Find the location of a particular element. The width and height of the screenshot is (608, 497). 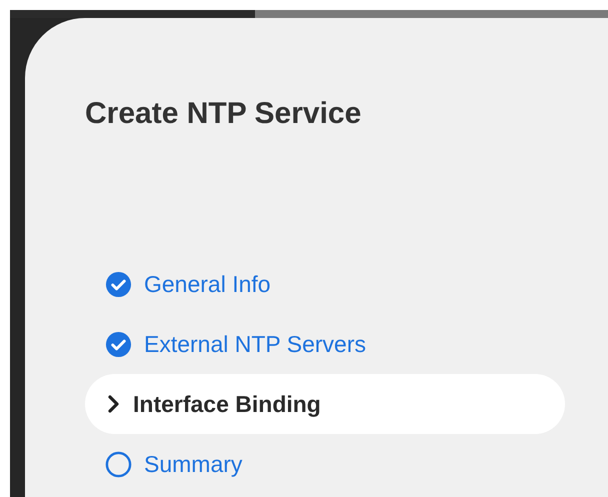

step-item: External NTP Servers is located at coordinates (325, 344).